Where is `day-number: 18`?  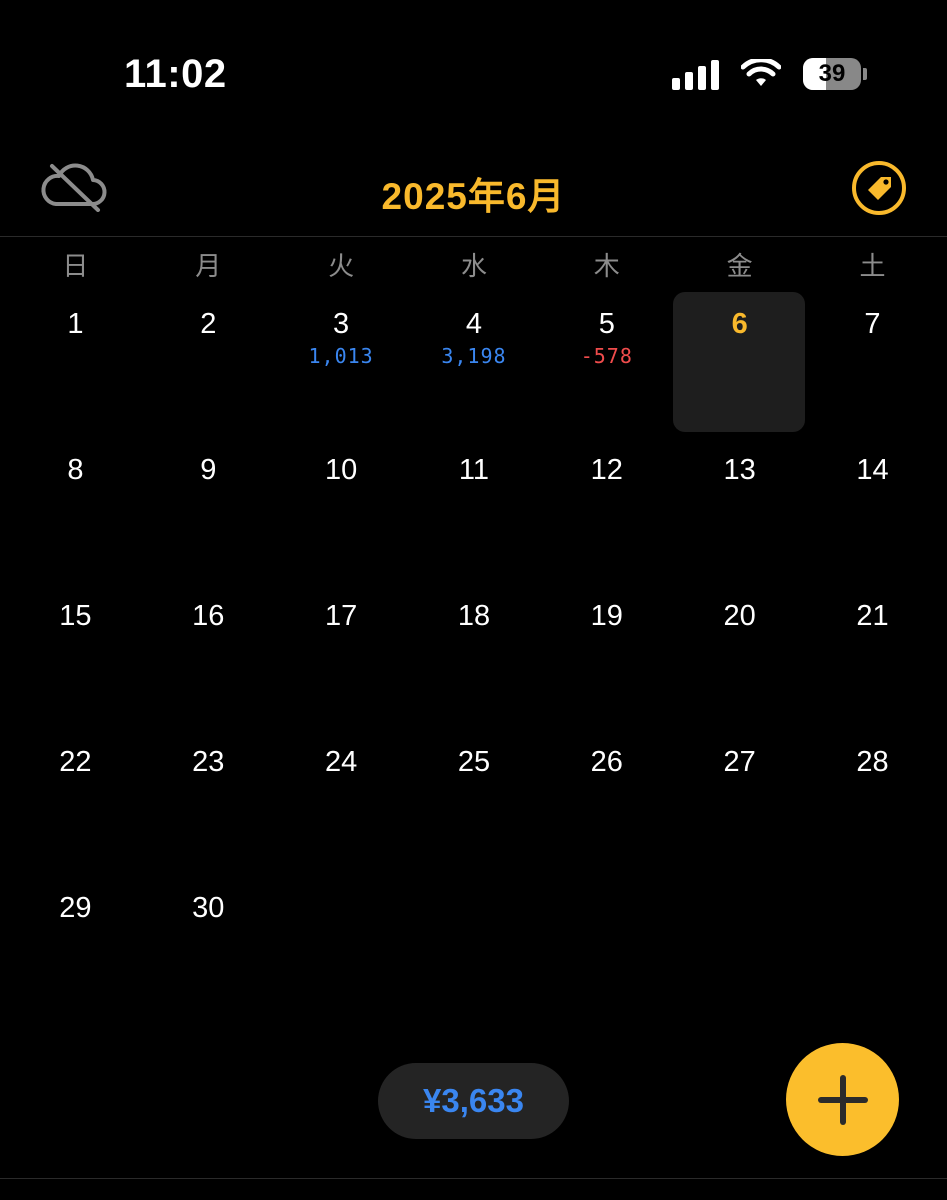
day-number: 18 is located at coordinates (474, 616).